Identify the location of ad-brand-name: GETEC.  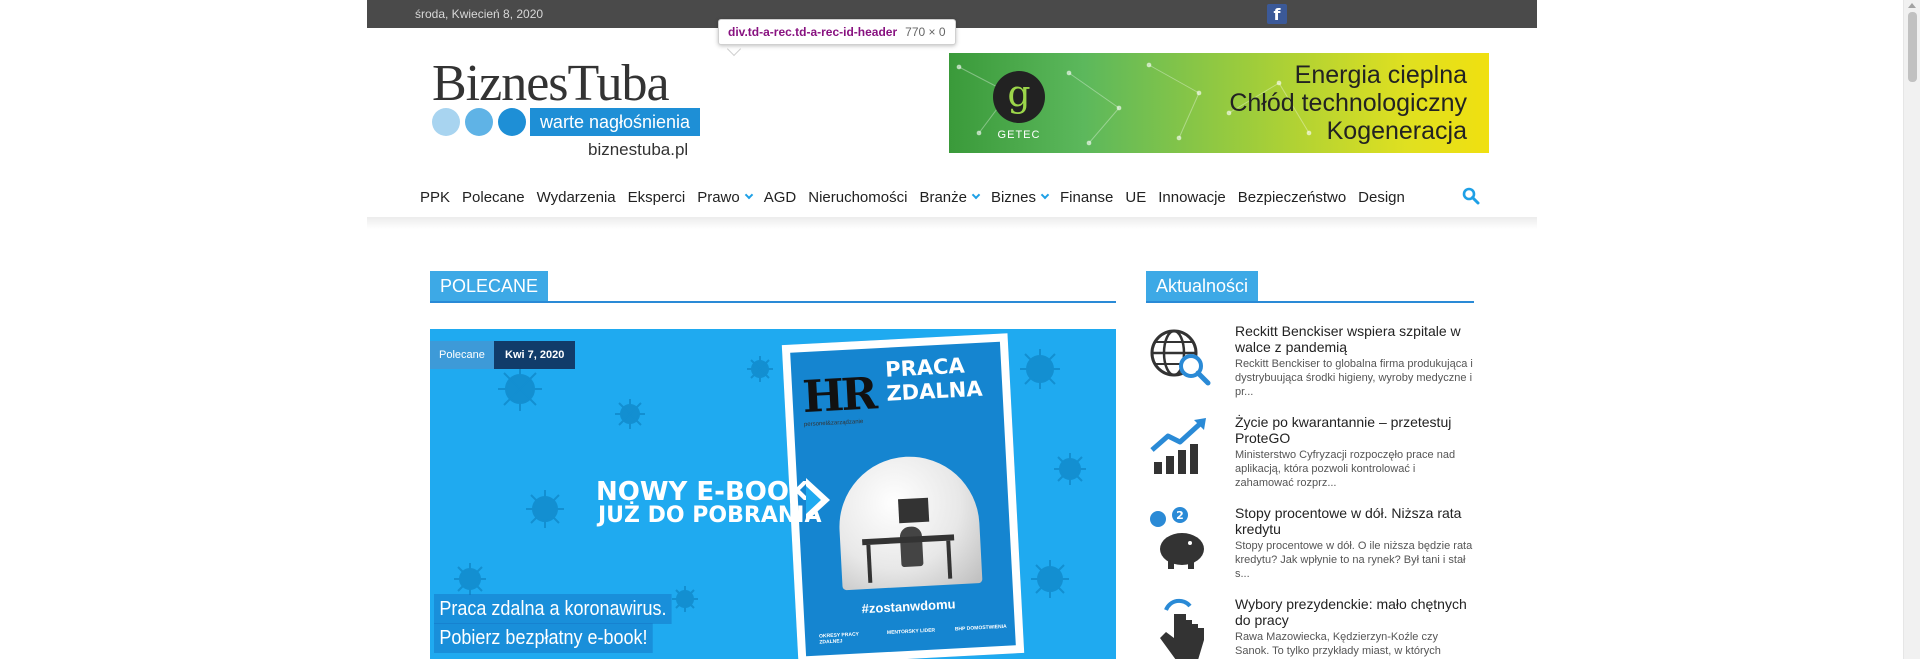
(1019, 135).